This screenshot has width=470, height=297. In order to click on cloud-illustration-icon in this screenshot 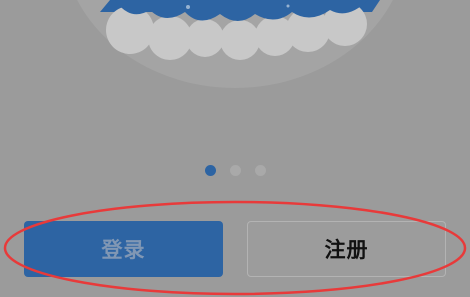, I will do `click(240, 30)`.